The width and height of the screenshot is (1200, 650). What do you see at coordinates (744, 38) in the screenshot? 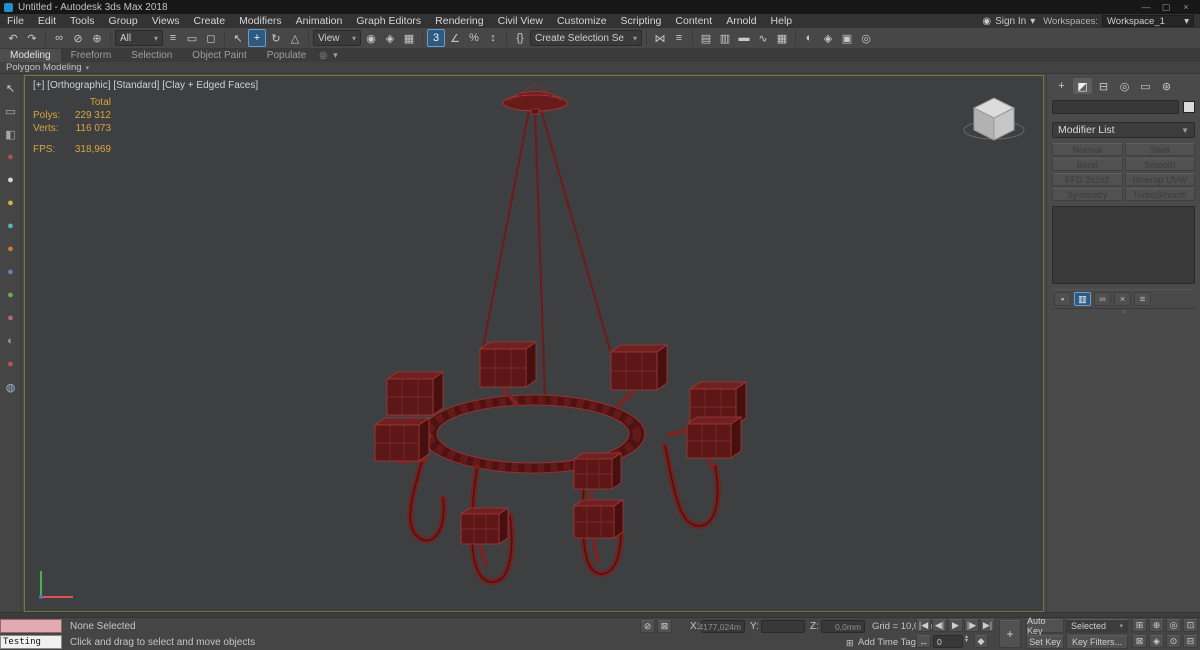
I see `toggle-ribbon-icon: ▬` at bounding box center [744, 38].